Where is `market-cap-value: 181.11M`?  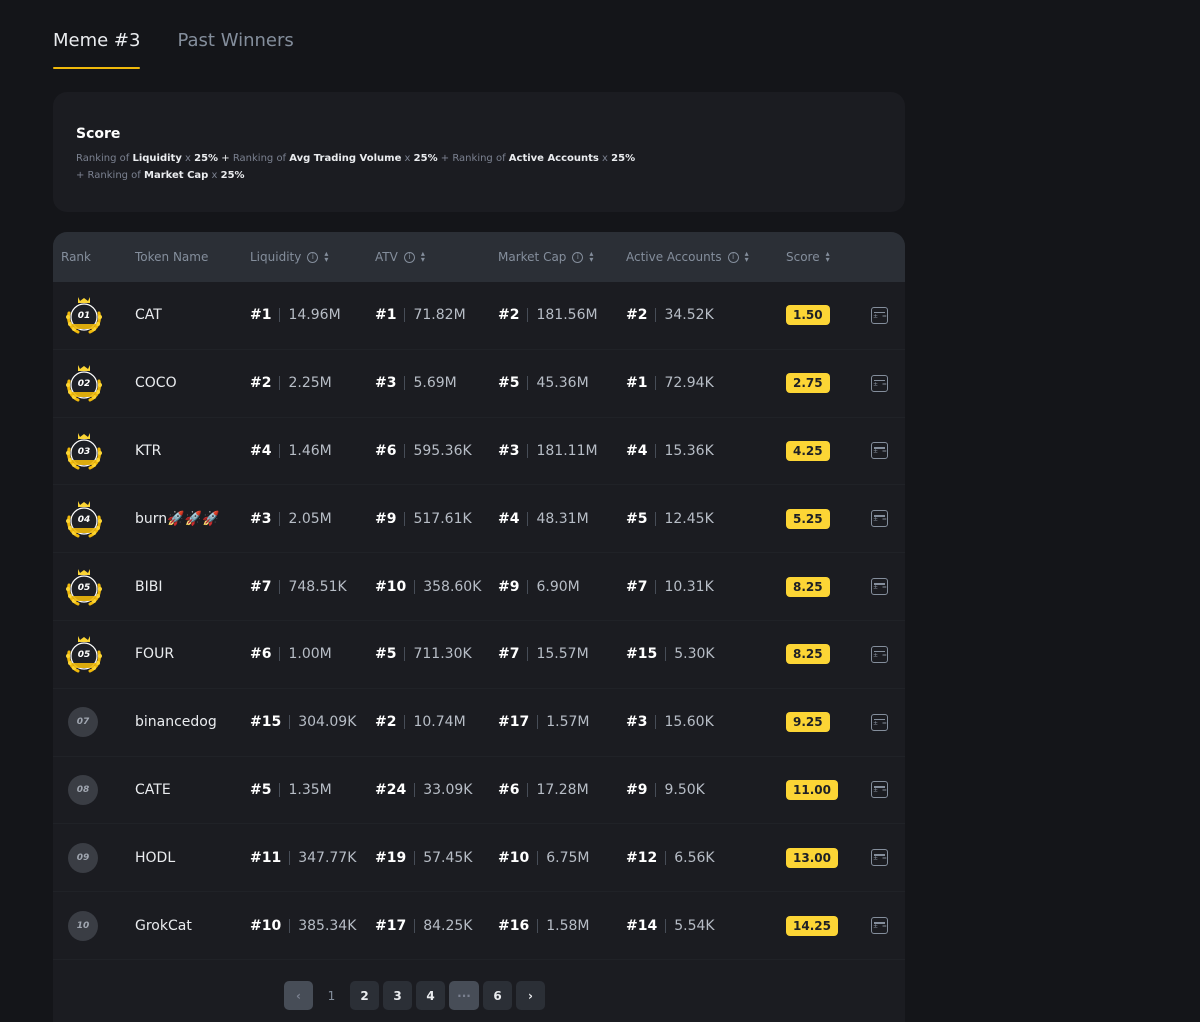
market-cap-value: 181.11M is located at coordinates (567, 450).